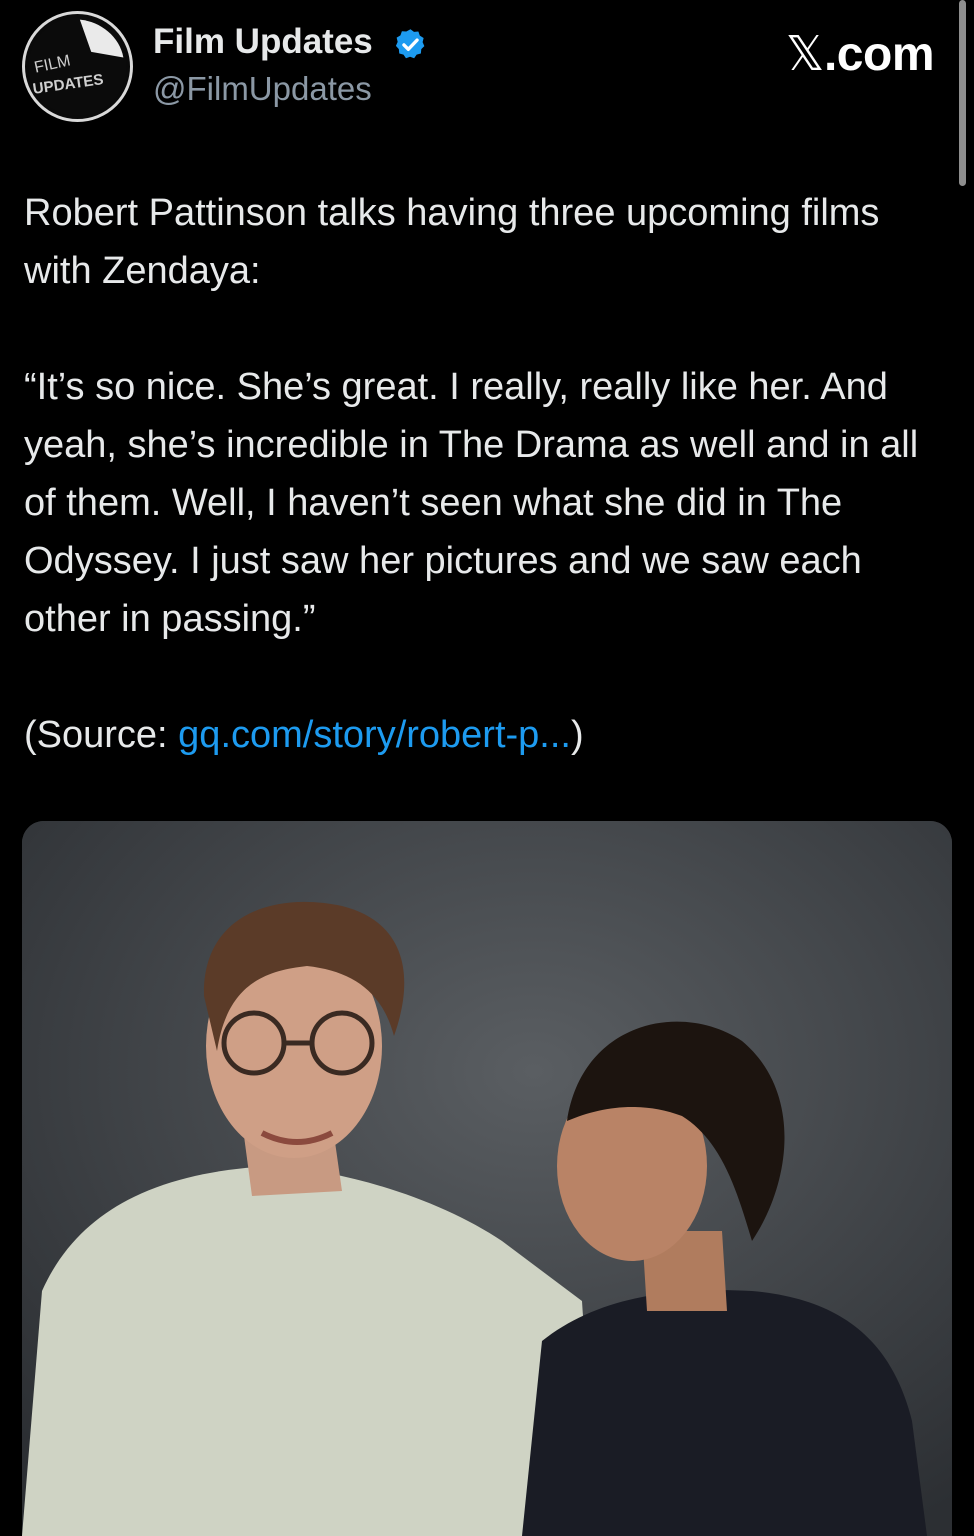 This screenshot has width=974, height=1536. I want to click on account-handle: @FilmUpdates, so click(262, 89).